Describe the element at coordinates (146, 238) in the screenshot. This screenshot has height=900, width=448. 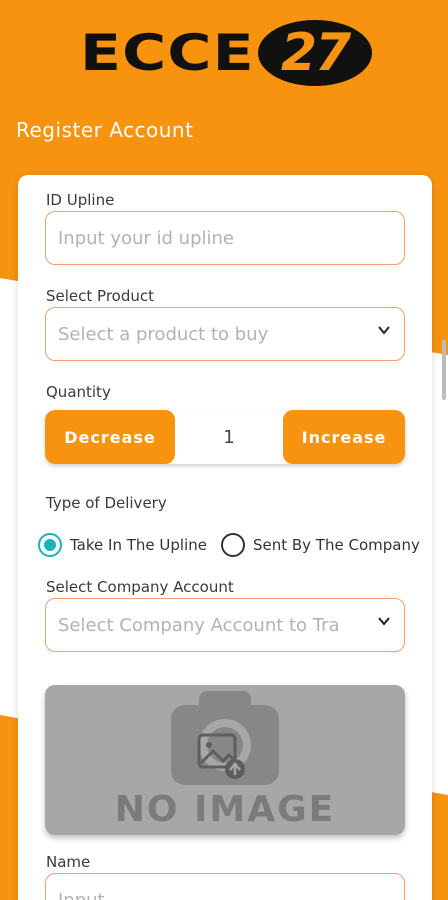
I see `upline-placeholder: Input your id upline` at that location.